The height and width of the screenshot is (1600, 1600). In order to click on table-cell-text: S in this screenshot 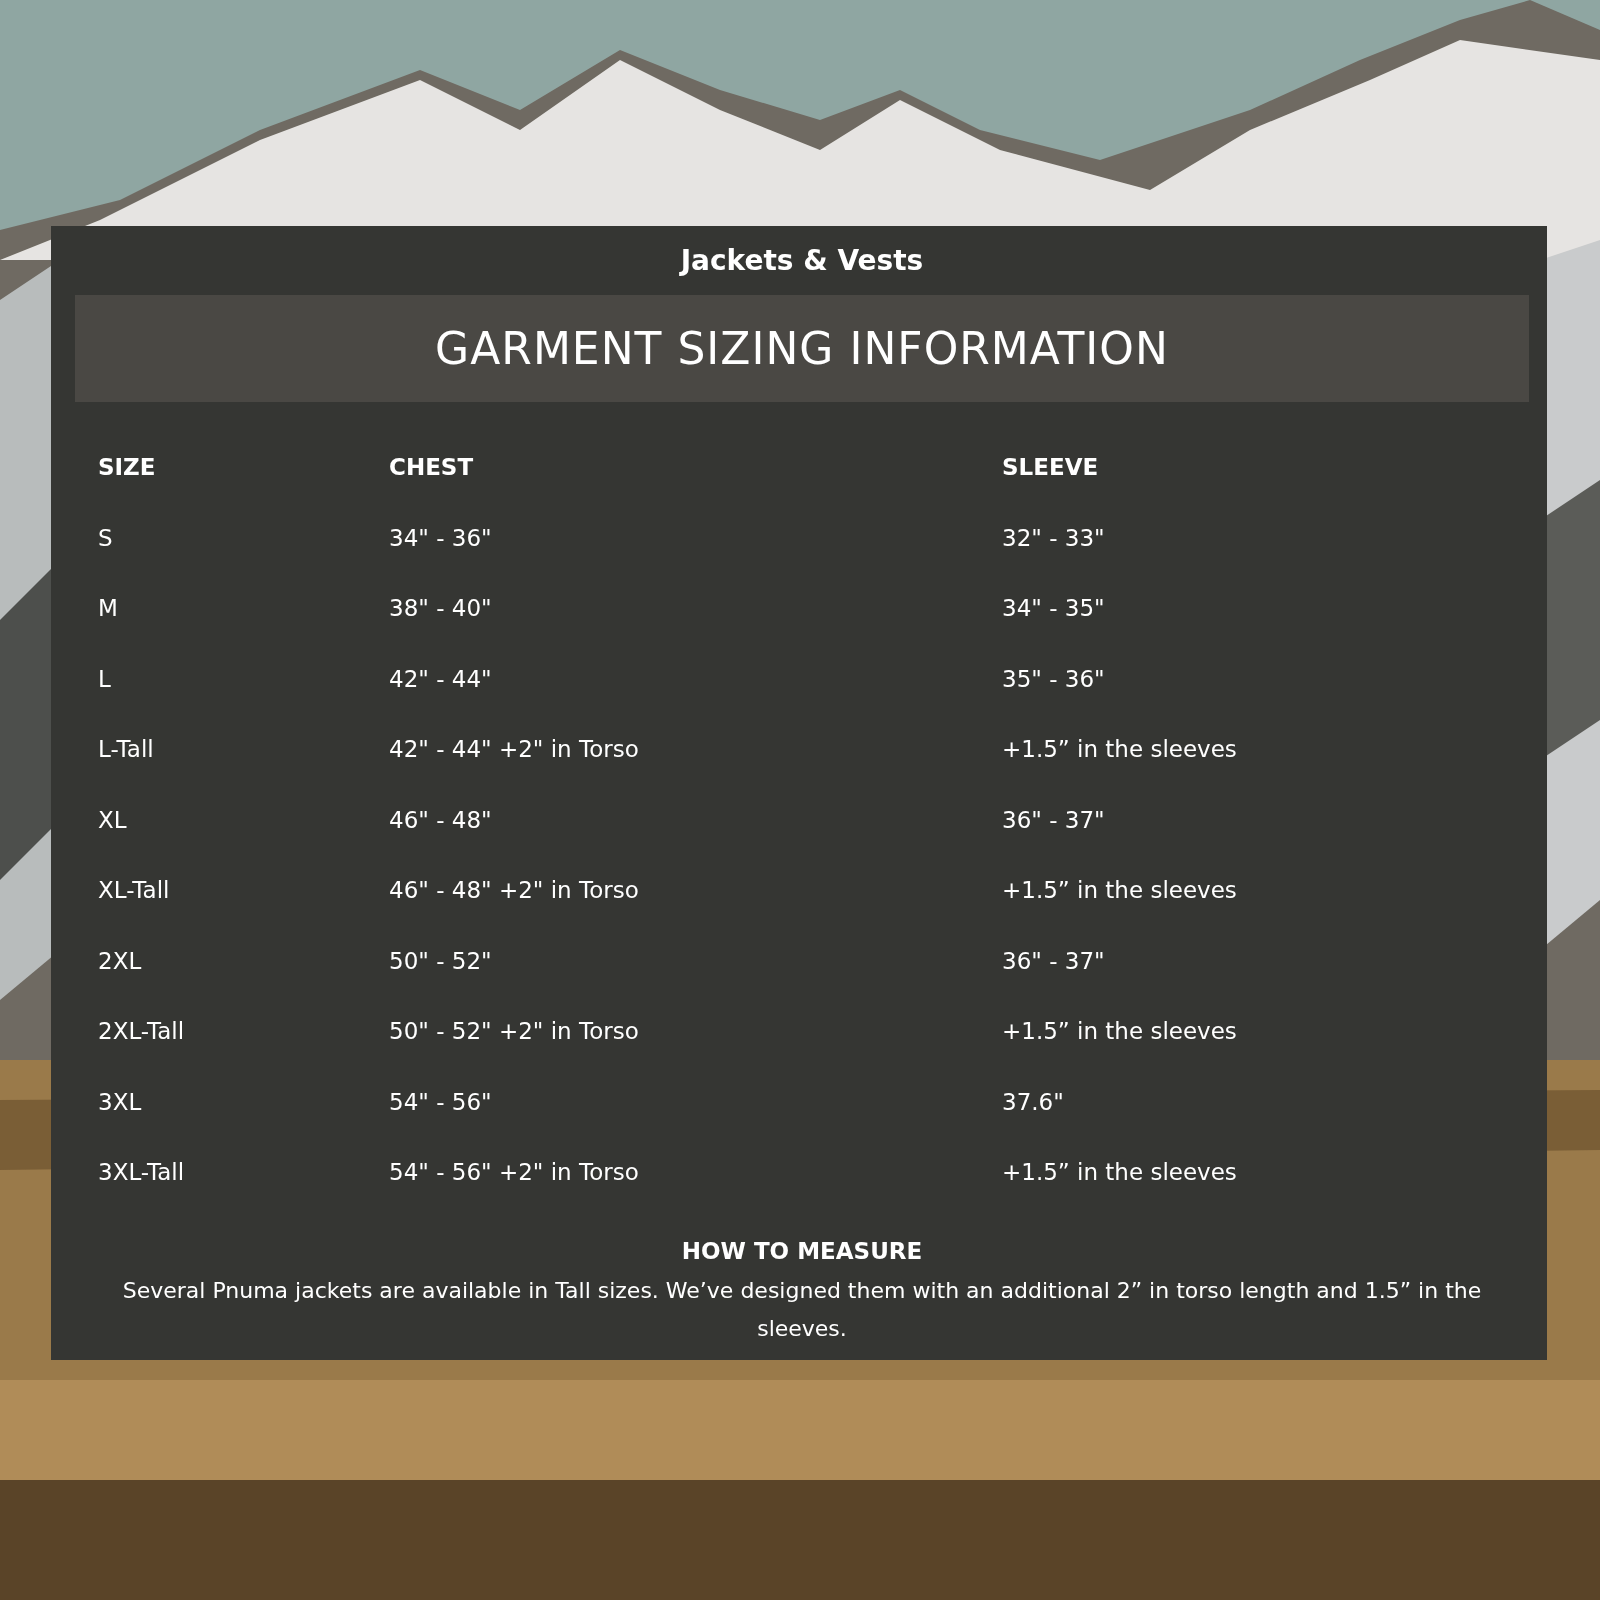, I will do `click(106, 538)`.